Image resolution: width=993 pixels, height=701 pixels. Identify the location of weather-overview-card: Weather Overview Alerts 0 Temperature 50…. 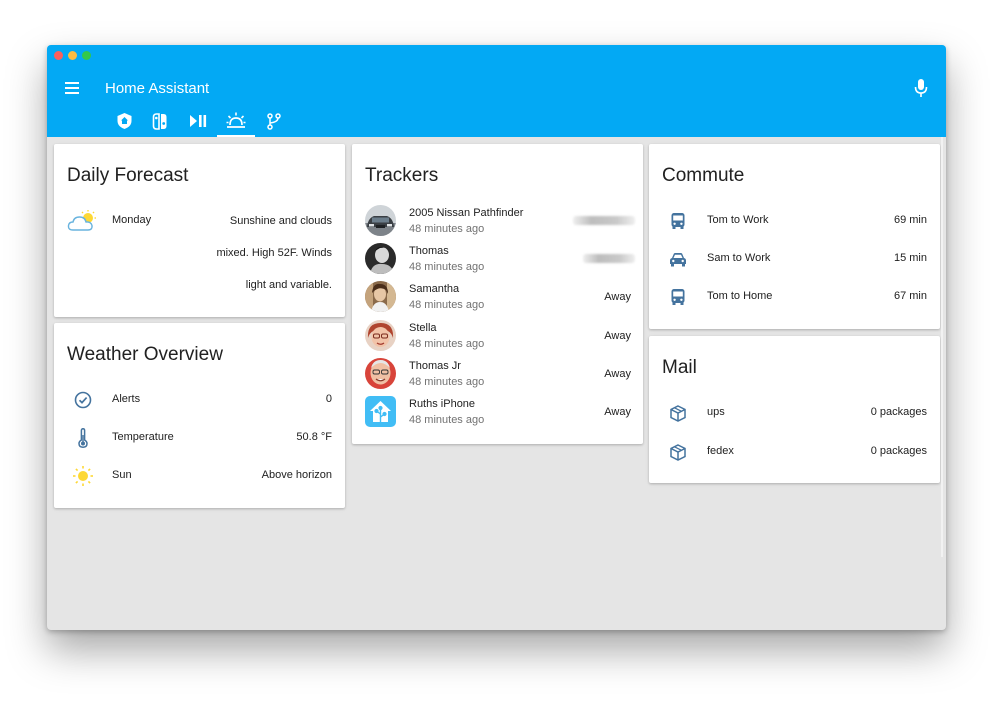
(199, 415).